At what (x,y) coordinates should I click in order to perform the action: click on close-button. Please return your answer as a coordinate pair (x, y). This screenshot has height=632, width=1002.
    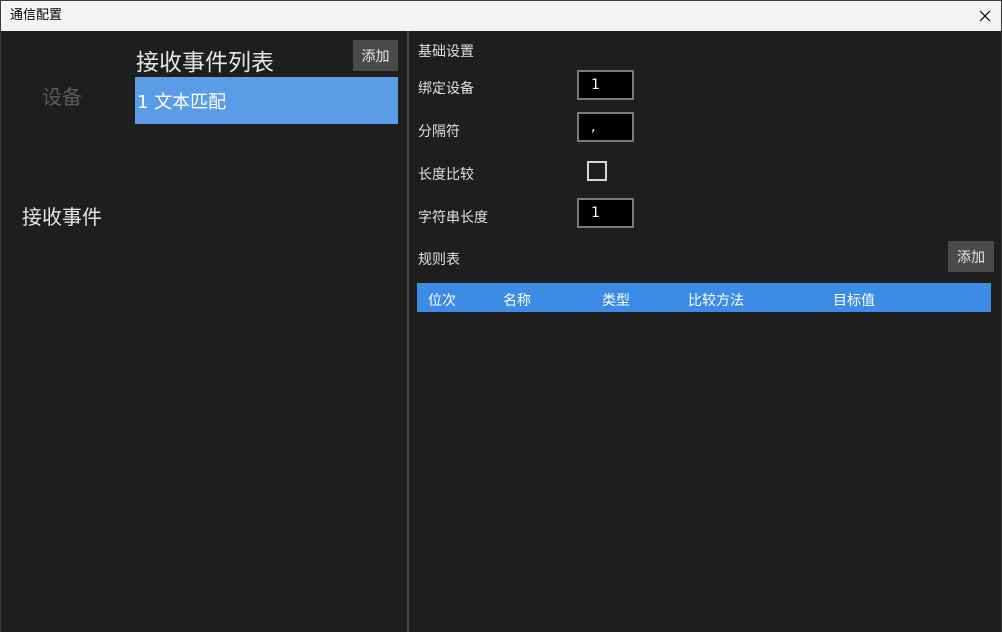
    Looking at the image, I should click on (985, 16).